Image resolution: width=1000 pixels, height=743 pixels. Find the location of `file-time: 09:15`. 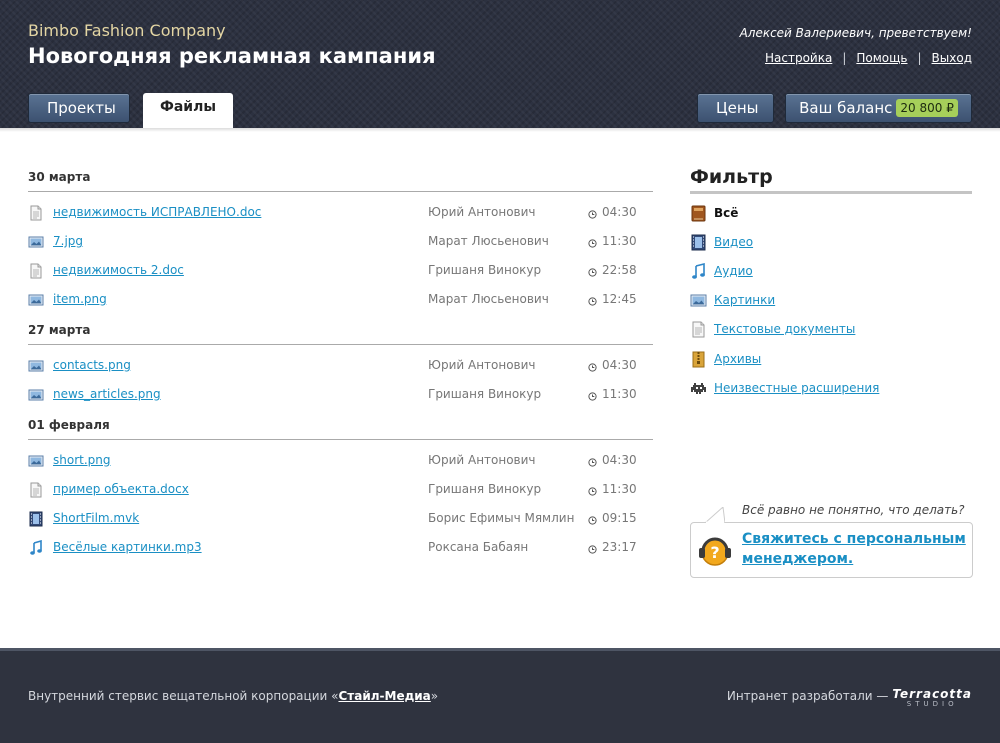

file-time: 09:15 is located at coordinates (619, 518).